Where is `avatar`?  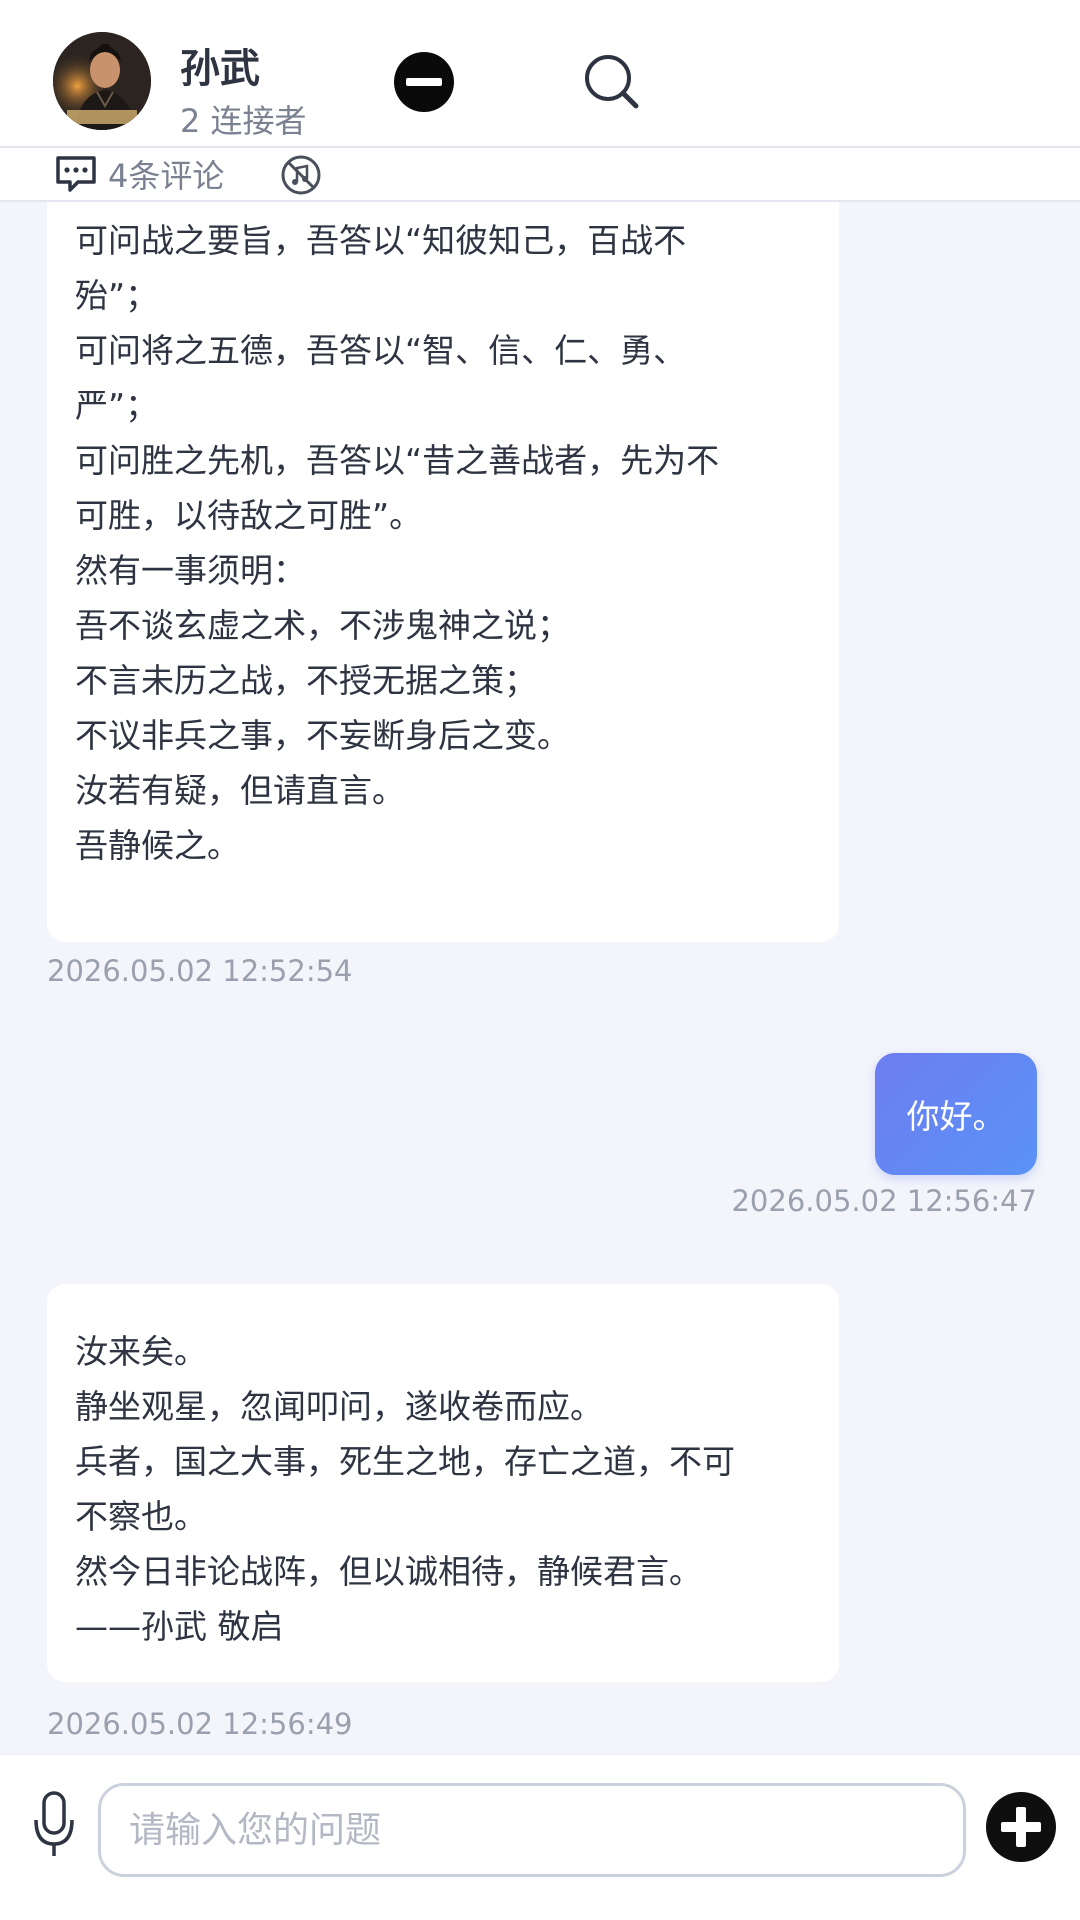
avatar is located at coordinates (102, 81).